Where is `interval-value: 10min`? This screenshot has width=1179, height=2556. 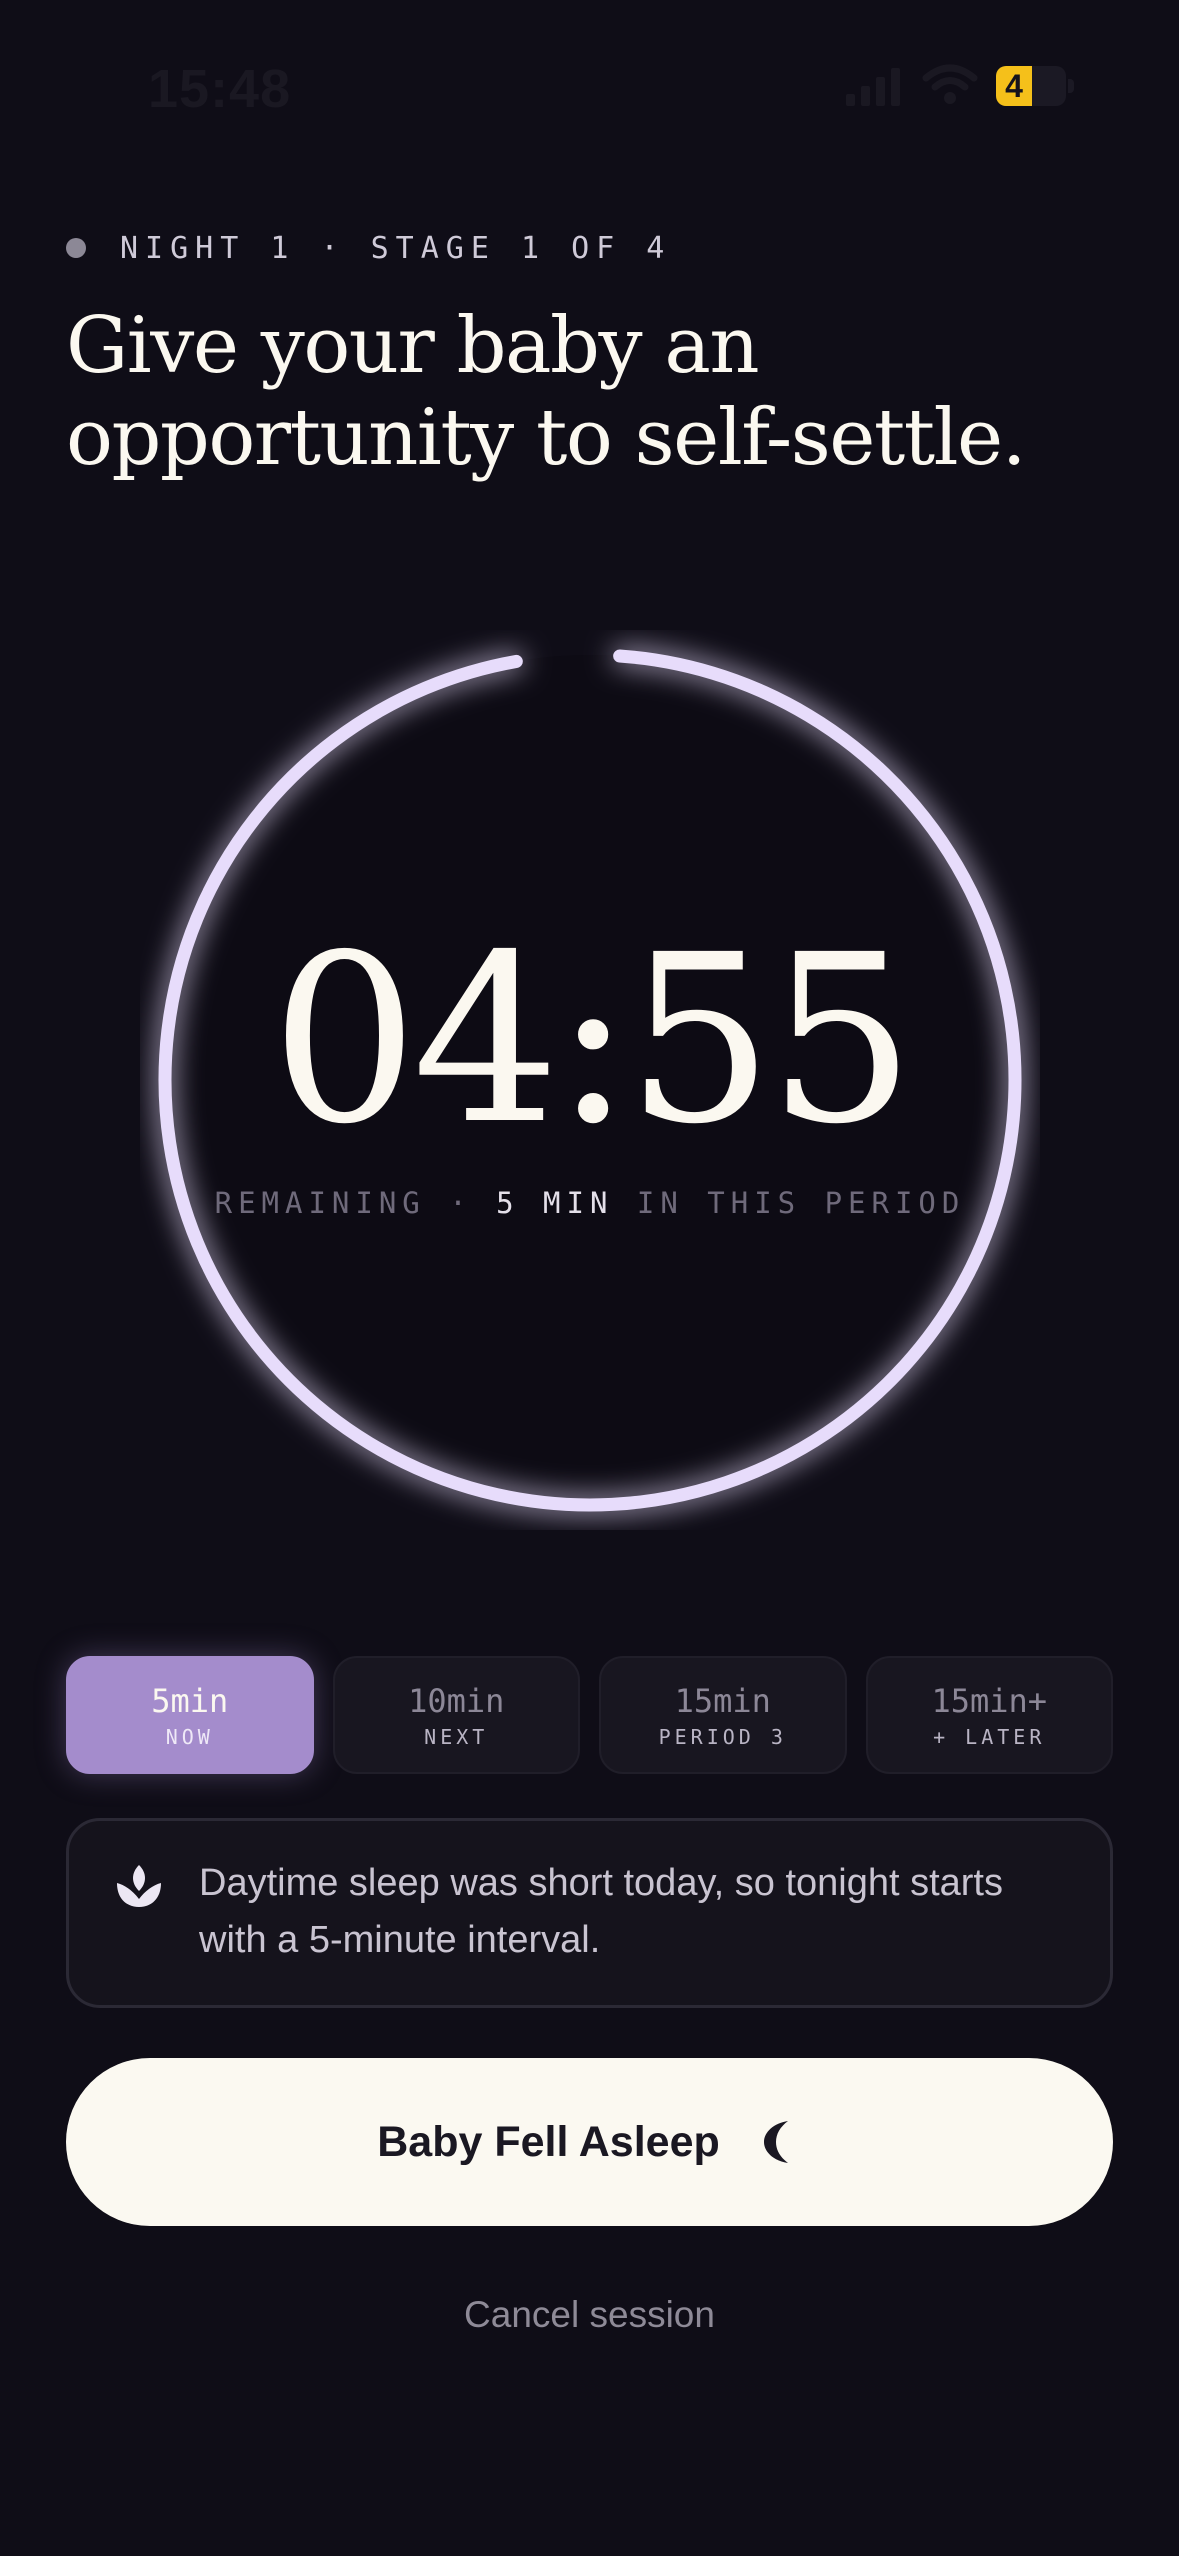 interval-value: 10min is located at coordinates (456, 1701).